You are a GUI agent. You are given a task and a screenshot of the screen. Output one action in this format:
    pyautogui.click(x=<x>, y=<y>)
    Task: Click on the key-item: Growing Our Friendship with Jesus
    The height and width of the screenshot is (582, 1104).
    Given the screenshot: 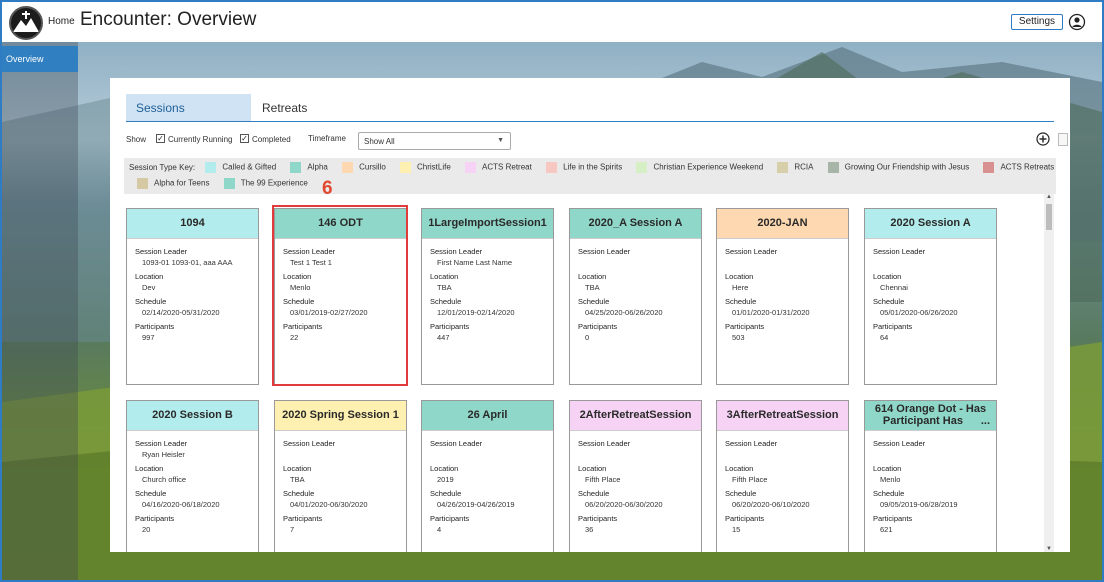 What is the action you would take?
    pyautogui.click(x=898, y=167)
    